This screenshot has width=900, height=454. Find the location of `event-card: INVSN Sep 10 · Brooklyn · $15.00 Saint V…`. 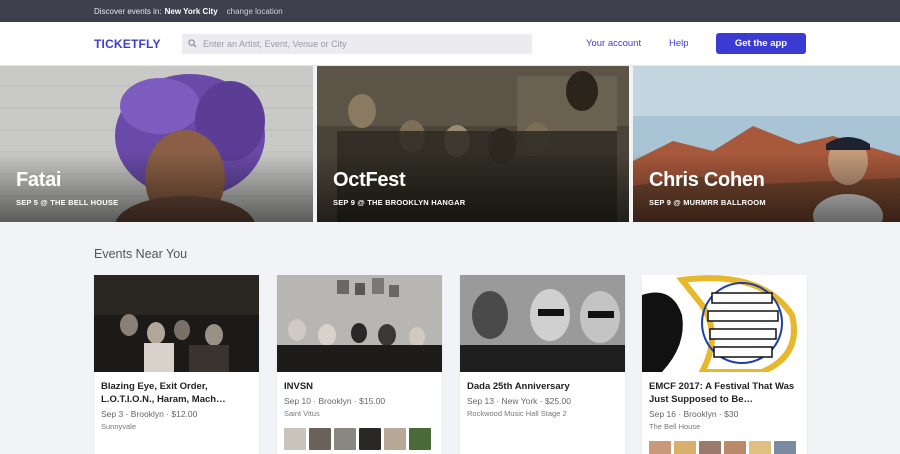

event-card: INVSN Sep 10 · Brooklyn · $15.00 Saint V… is located at coordinates (359, 364).